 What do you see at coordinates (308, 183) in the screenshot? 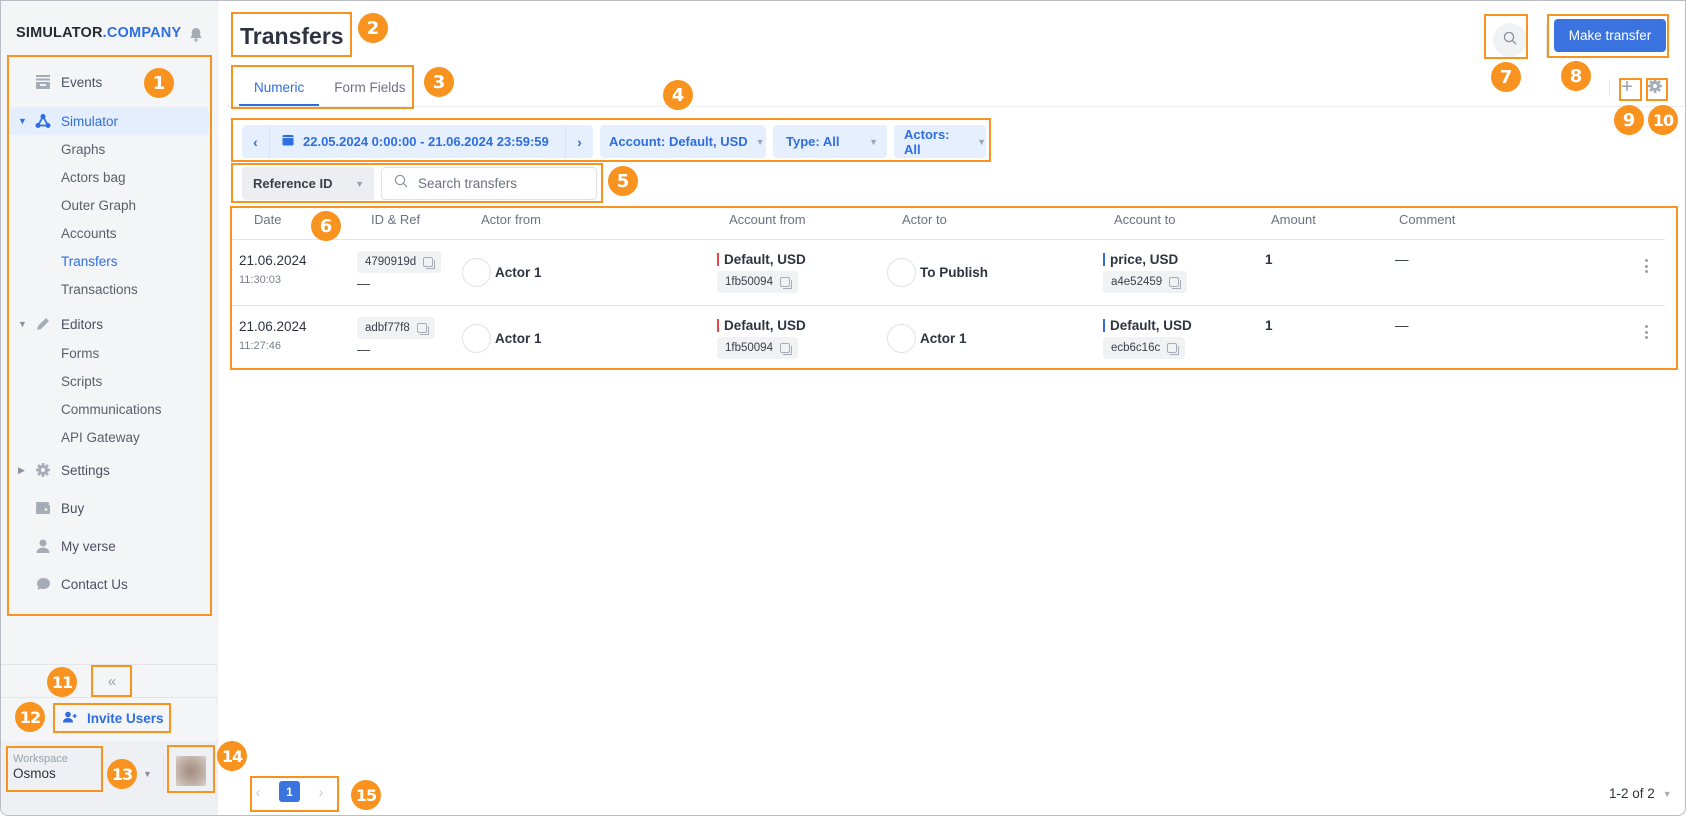
I see `search-field-select: Reference ID ▼` at bounding box center [308, 183].